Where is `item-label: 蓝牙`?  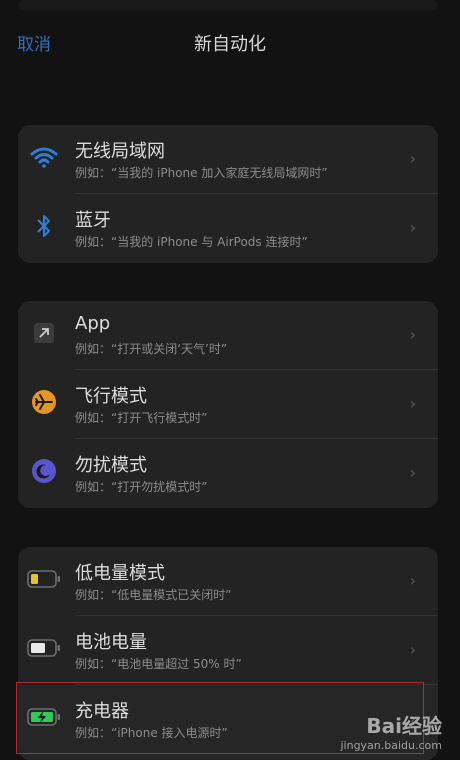
item-label: 蓝牙 is located at coordinates (93, 220).